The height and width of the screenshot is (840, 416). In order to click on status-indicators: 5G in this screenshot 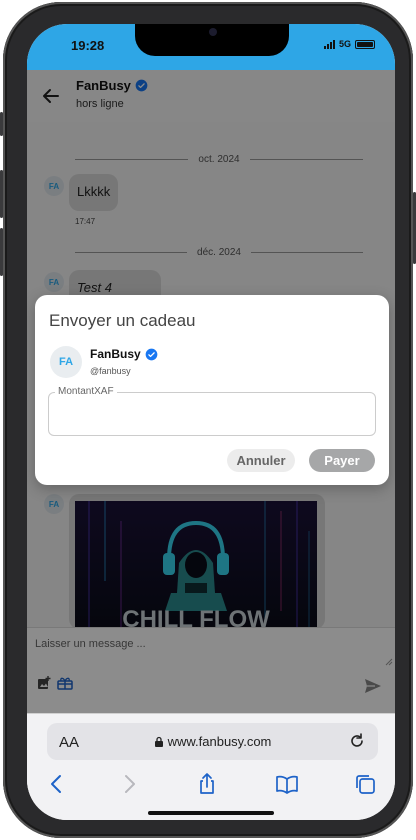, I will do `click(349, 44)`.